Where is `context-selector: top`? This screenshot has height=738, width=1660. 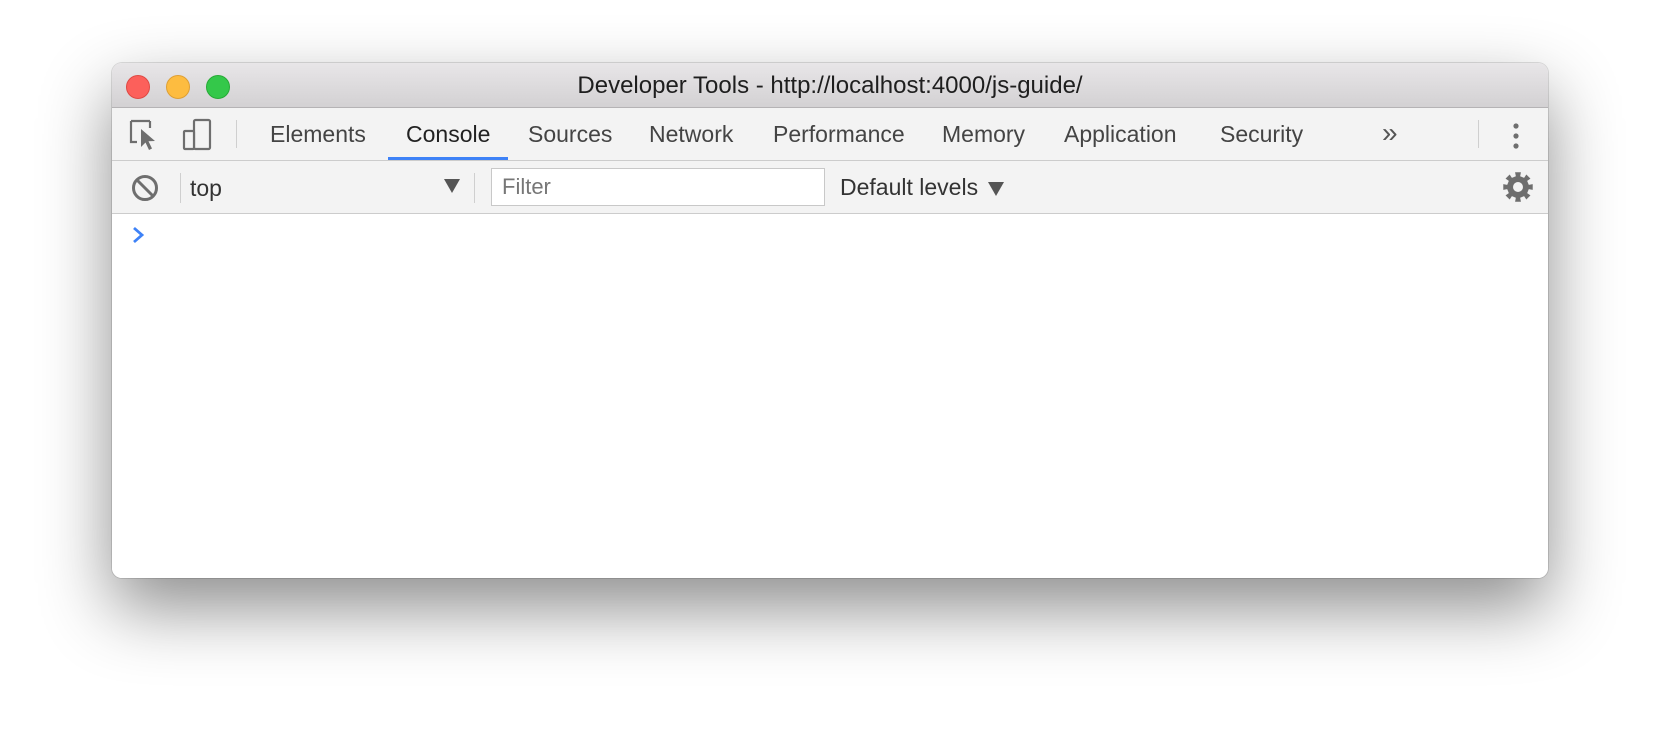 context-selector: top is located at coordinates (325, 187).